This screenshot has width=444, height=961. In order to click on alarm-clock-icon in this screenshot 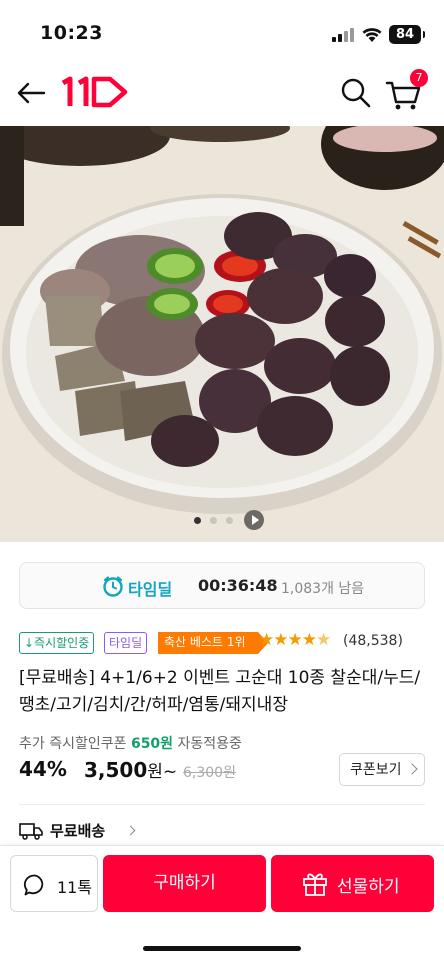, I will do `click(113, 586)`.